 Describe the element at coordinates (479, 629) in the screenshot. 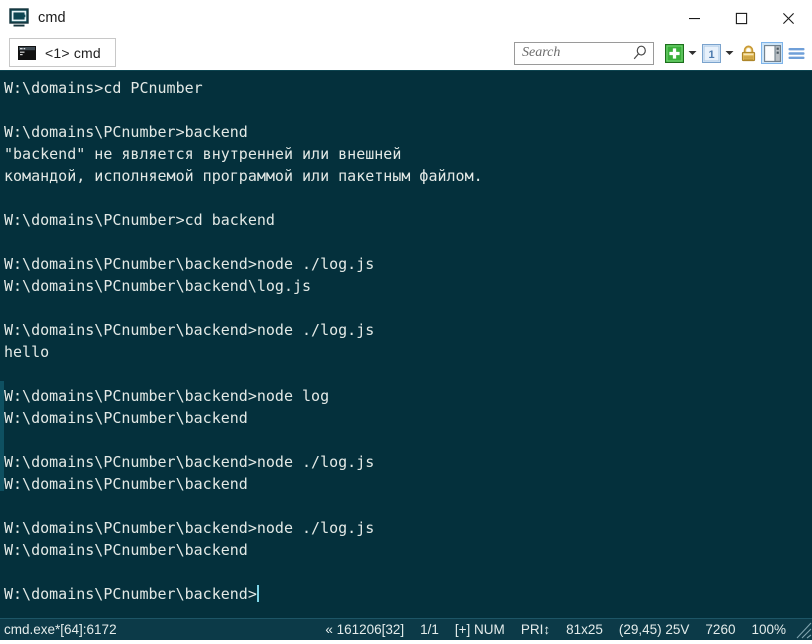

I see `status-cell-num-lock: [+] NUM` at that location.